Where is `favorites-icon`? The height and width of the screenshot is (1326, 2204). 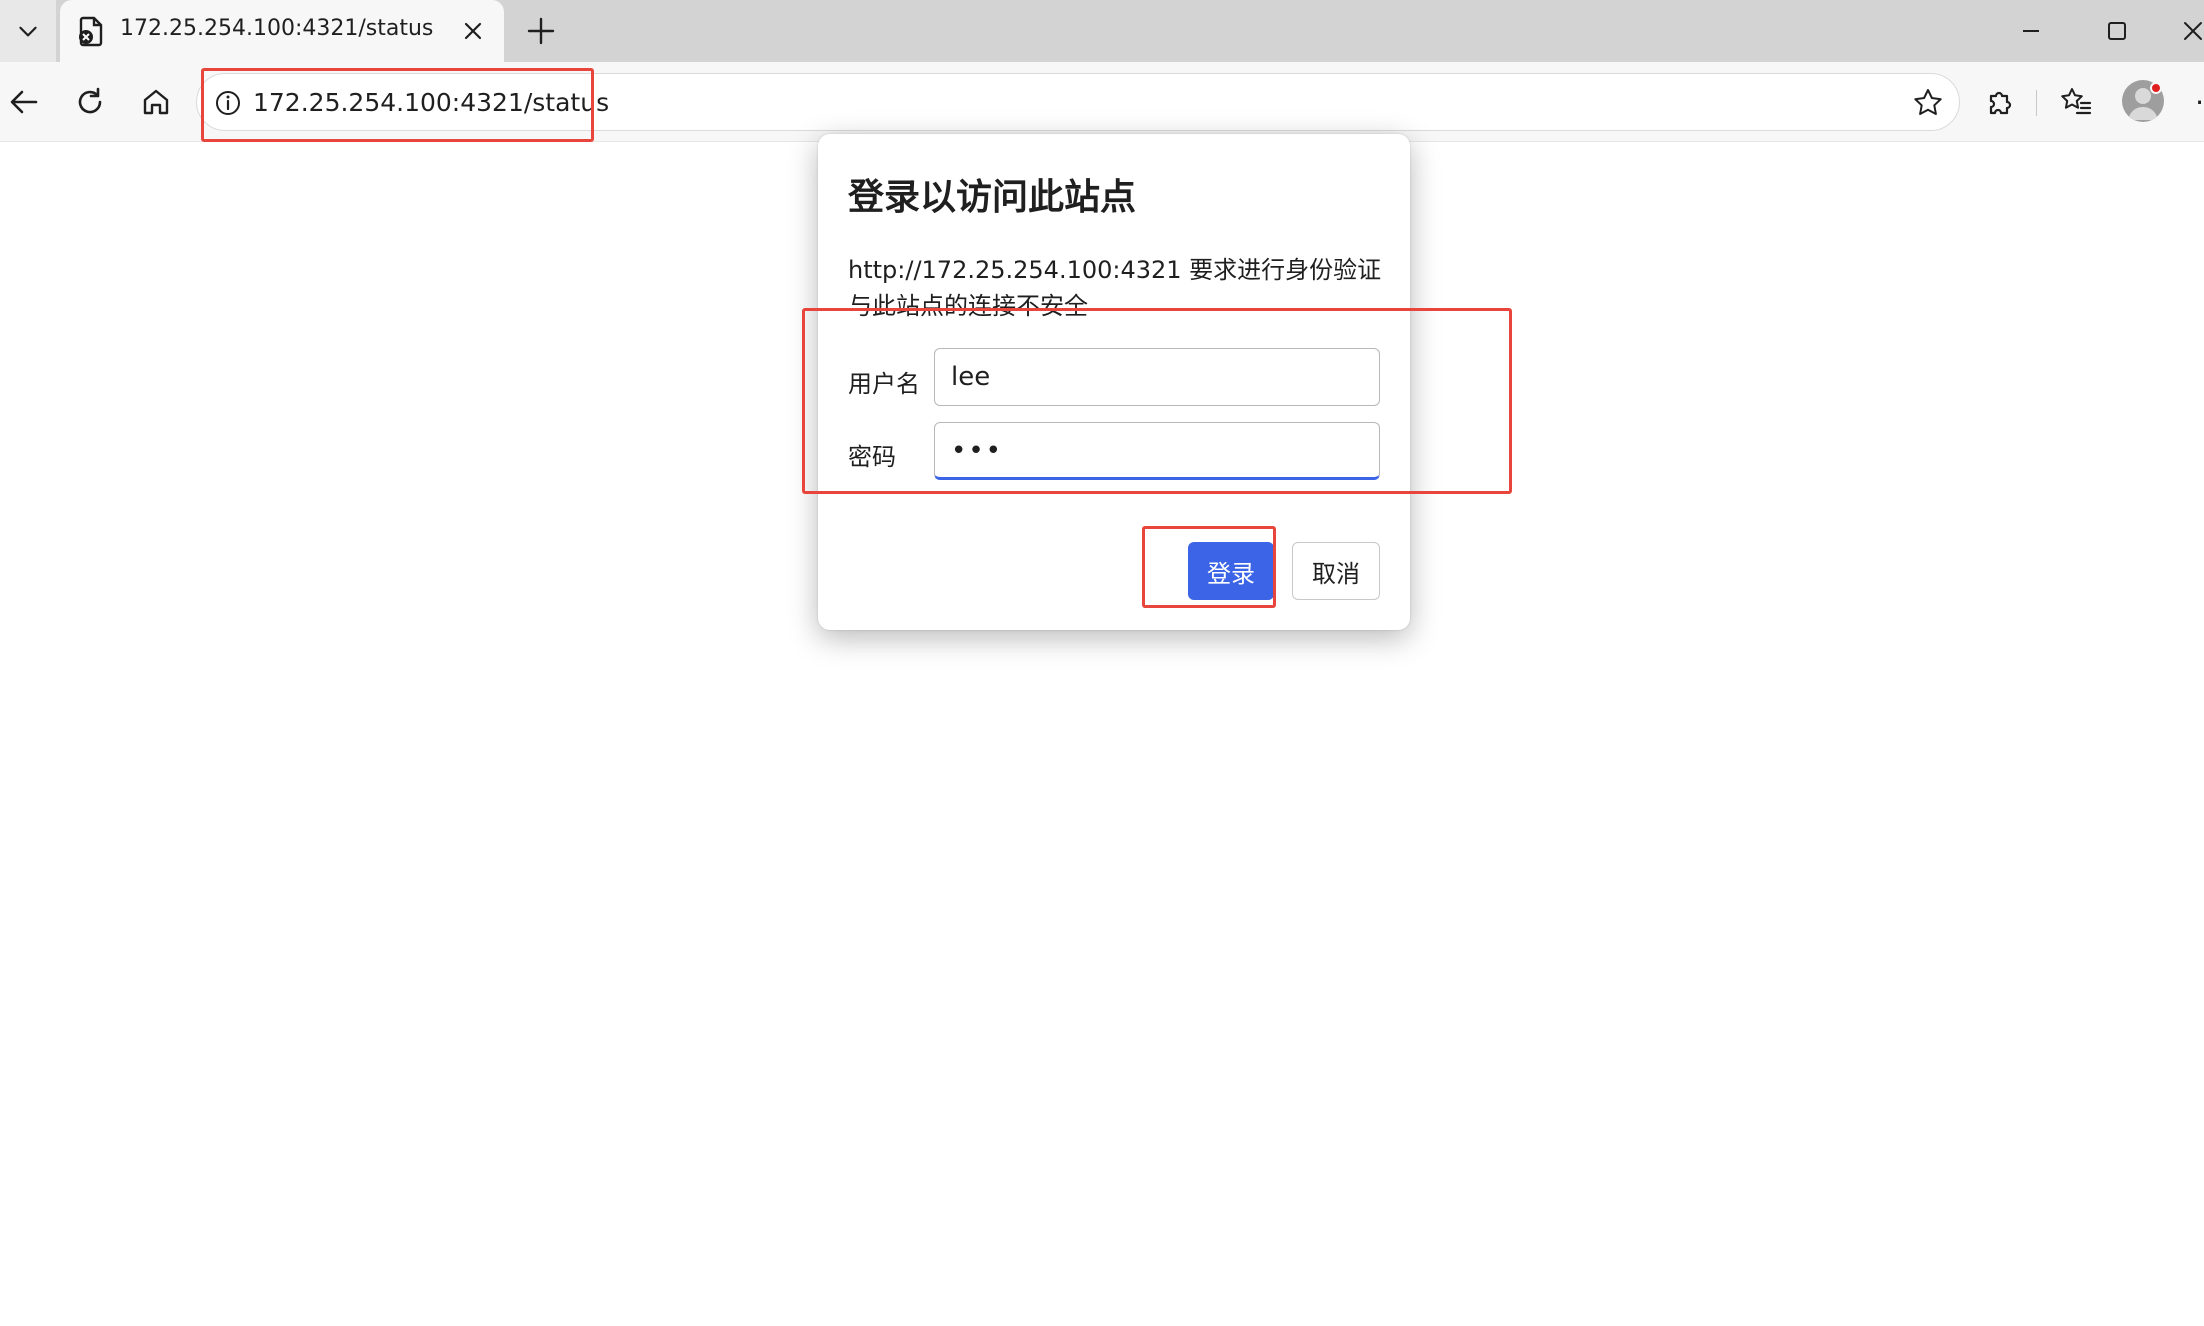
favorites-icon is located at coordinates (2076, 101).